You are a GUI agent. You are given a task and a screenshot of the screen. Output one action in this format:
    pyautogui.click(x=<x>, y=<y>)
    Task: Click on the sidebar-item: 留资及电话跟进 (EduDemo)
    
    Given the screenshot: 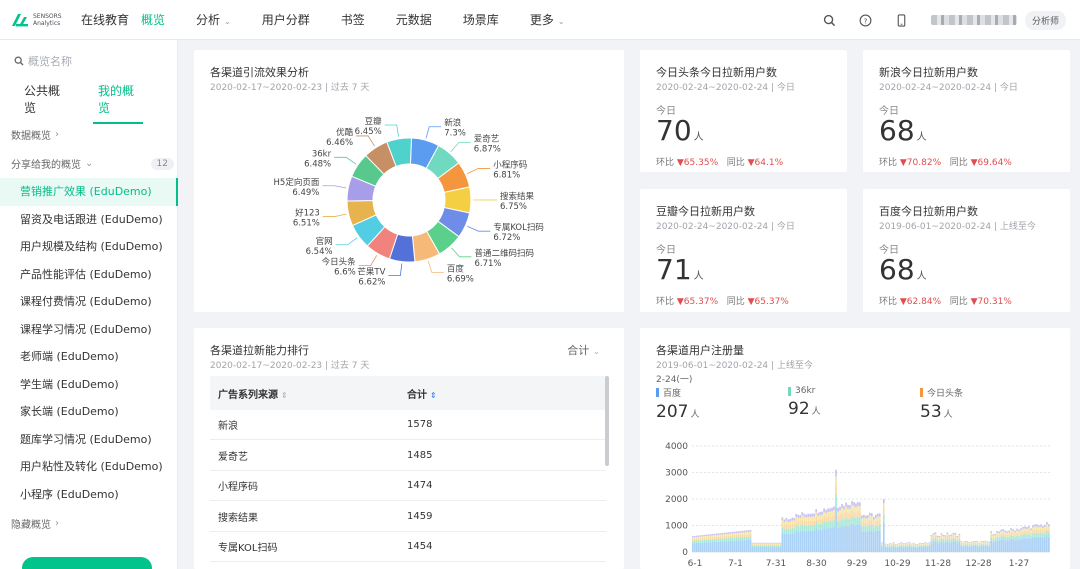 What is the action you would take?
    pyautogui.click(x=89, y=220)
    